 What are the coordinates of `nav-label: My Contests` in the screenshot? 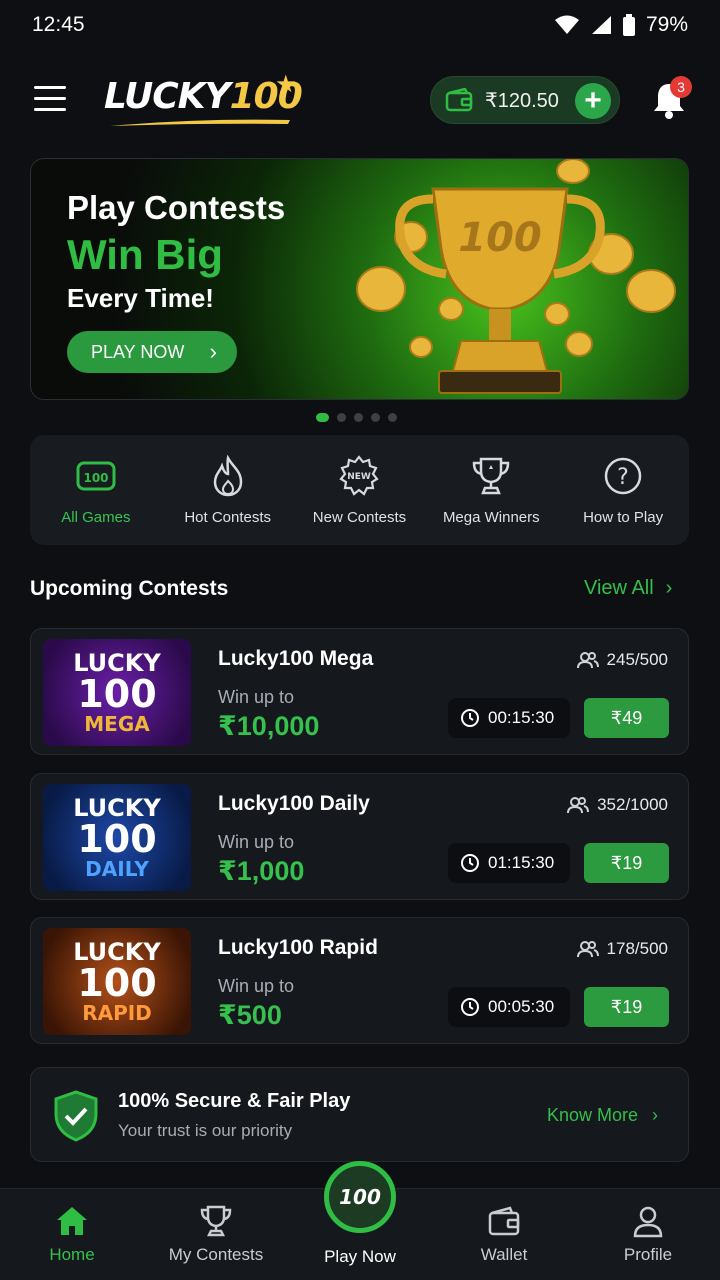 It's located at (216, 1254).